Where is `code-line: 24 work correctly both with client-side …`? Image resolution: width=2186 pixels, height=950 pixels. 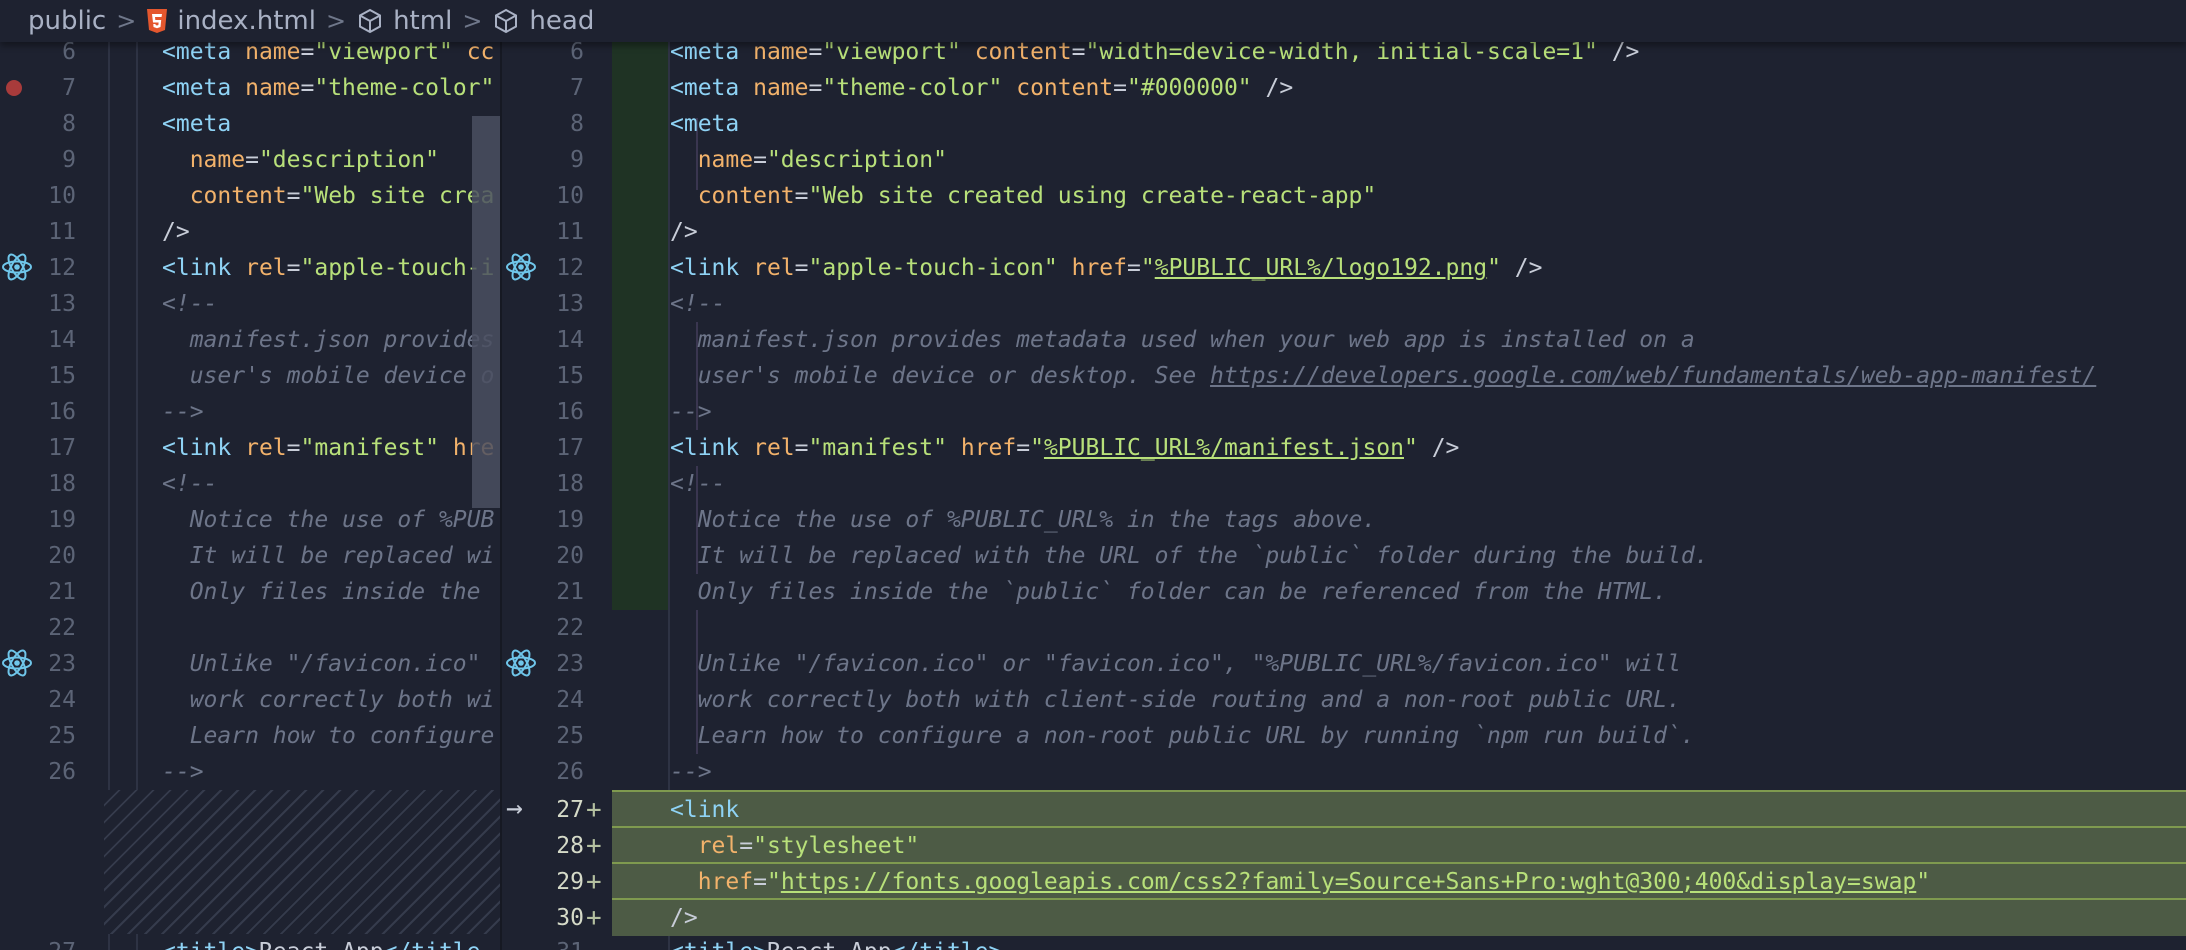
code-line: 24 work correctly both with client-side … is located at coordinates (1344, 700).